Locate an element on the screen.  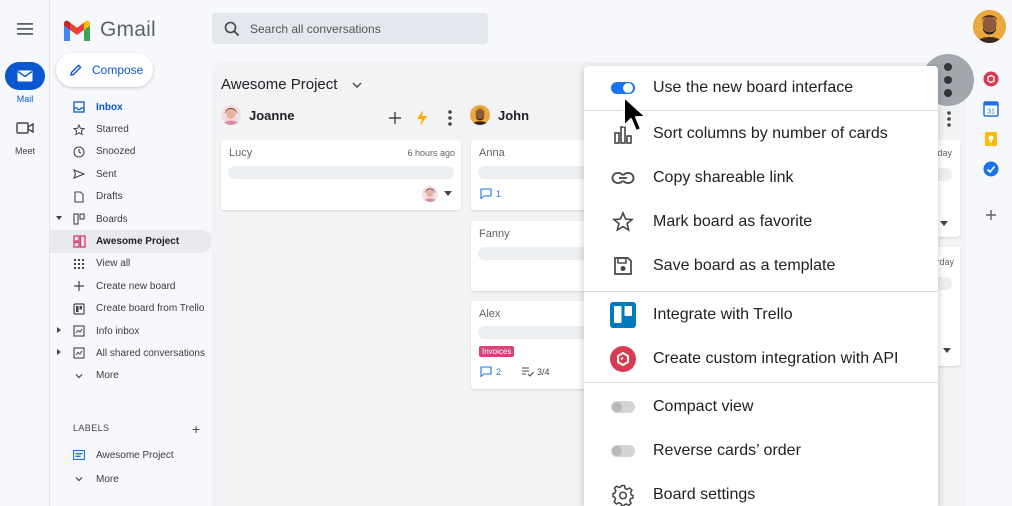
rail-meet: Meet is located at coordinates (25, 135).